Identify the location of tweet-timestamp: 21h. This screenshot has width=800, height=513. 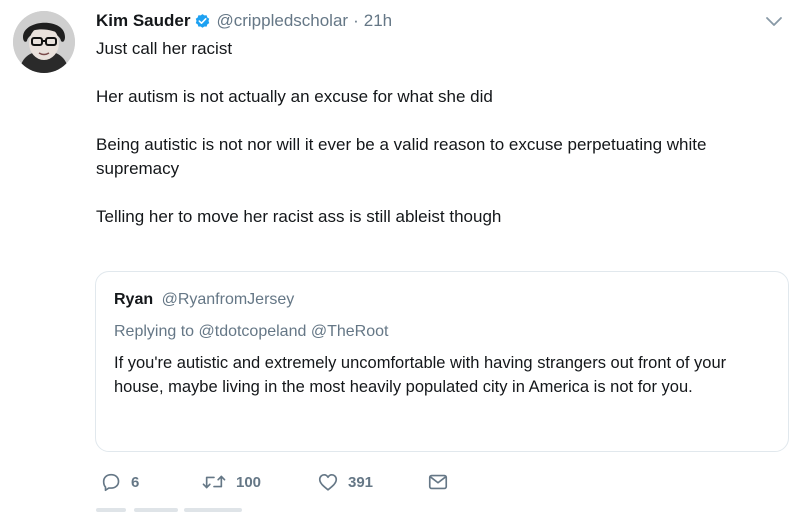
(378, 21).